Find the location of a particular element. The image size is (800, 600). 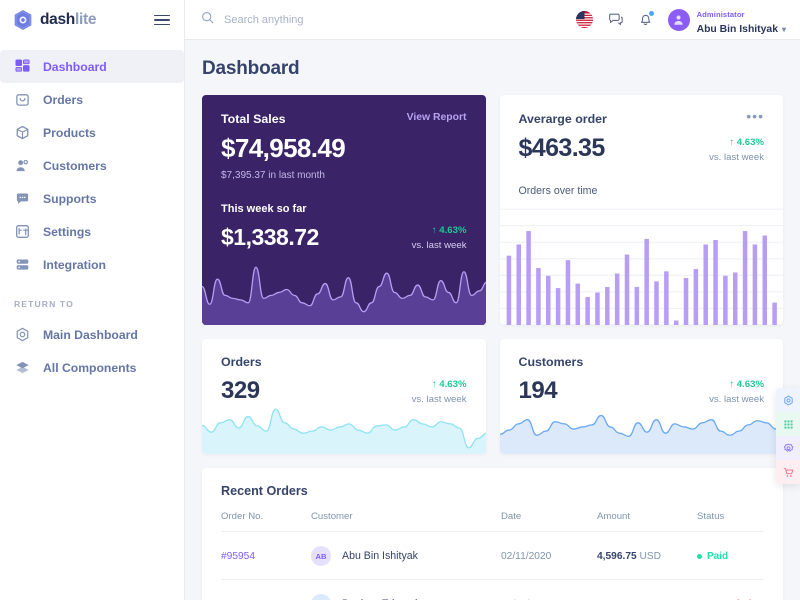

layers-icon is located at coordinates (22, 367).